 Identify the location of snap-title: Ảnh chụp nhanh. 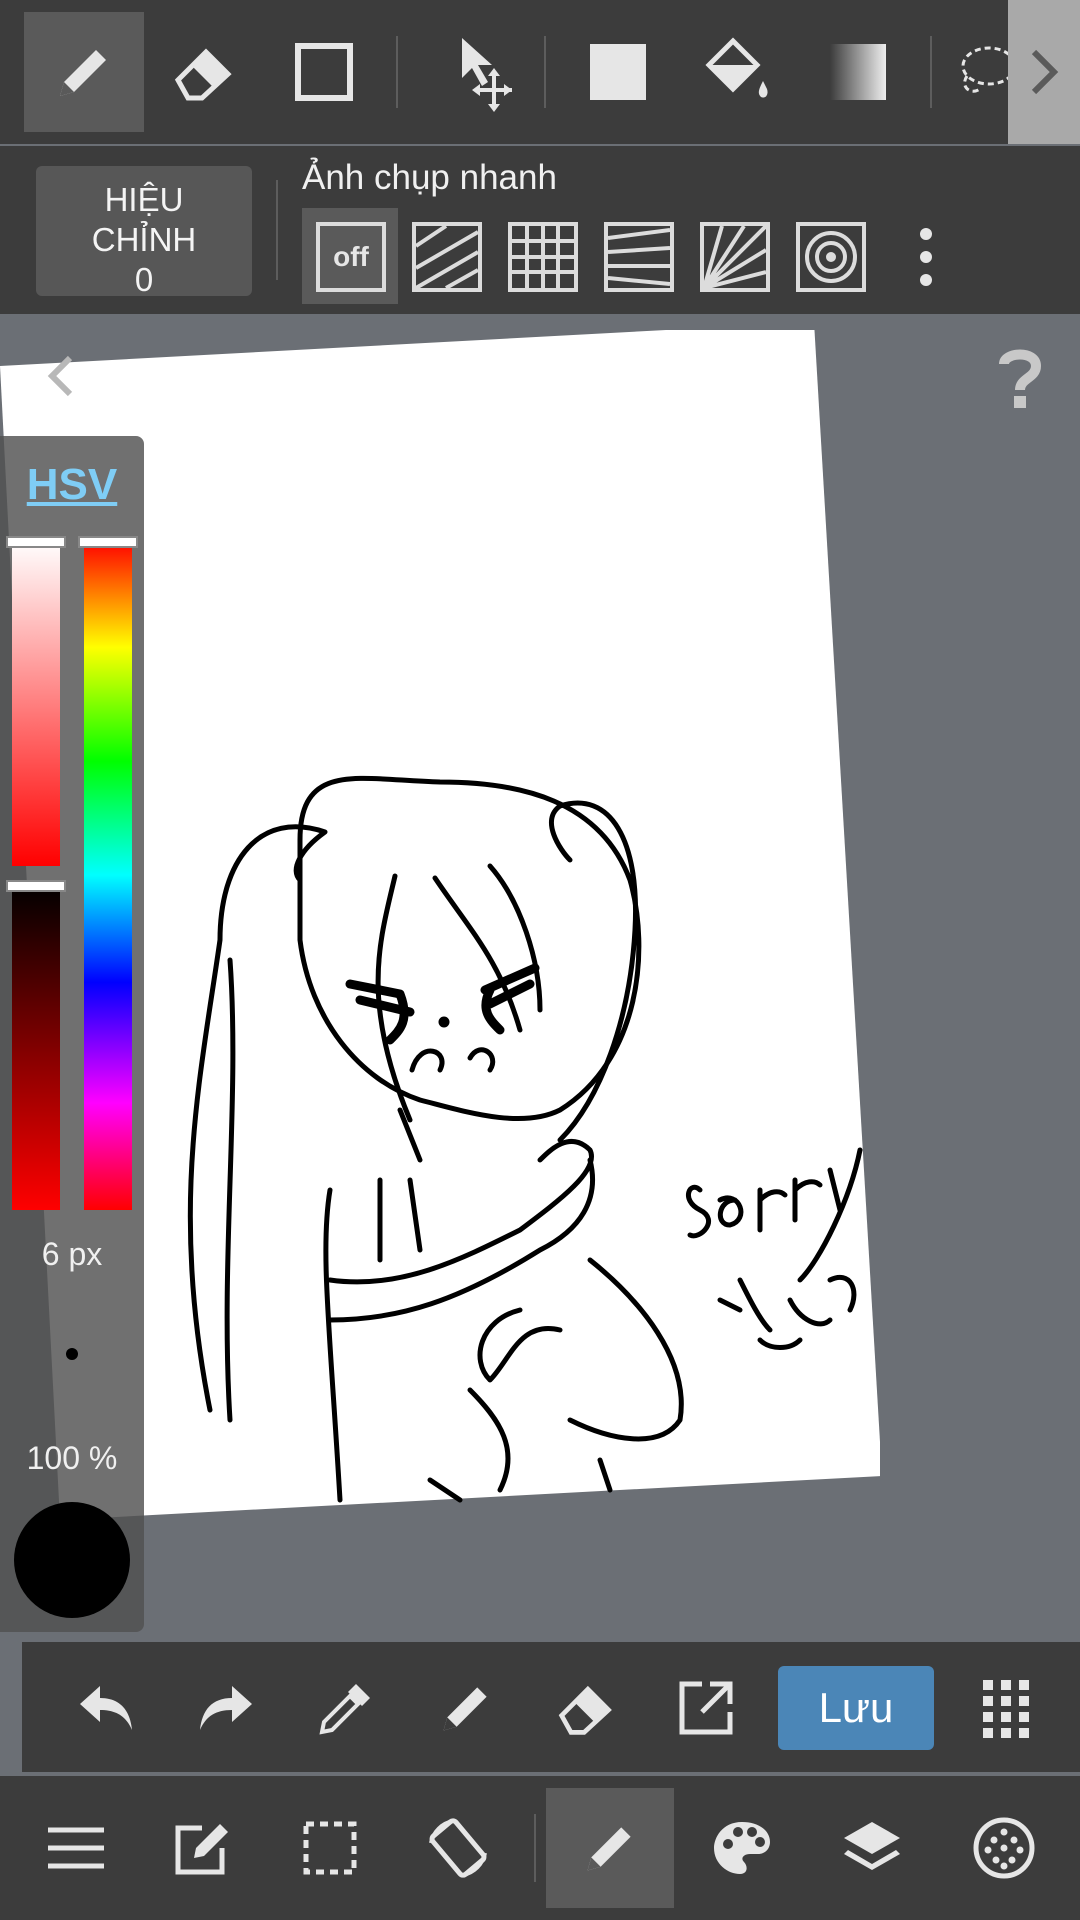
(429, 177).